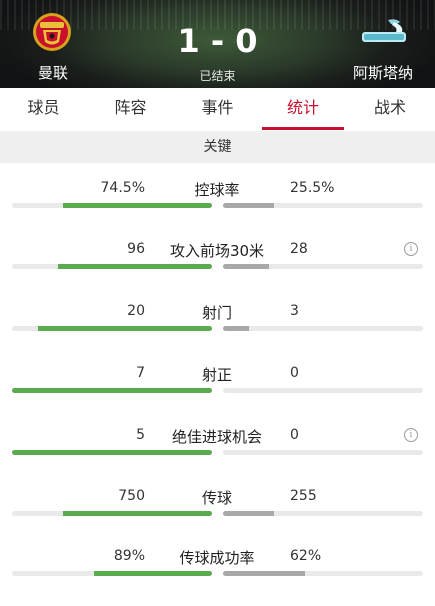 This screenshot has height=606, width=435. I want to click on stat-row-shots-on-target: 7 射正 0, so click(217, 393).